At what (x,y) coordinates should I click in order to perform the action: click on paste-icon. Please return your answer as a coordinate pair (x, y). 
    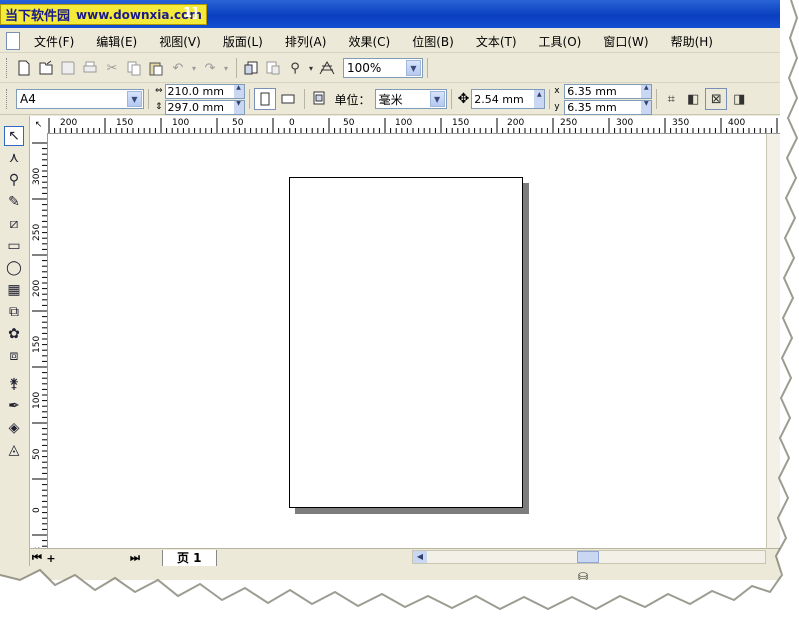
    Looking at the image, I should click on (156, 68).